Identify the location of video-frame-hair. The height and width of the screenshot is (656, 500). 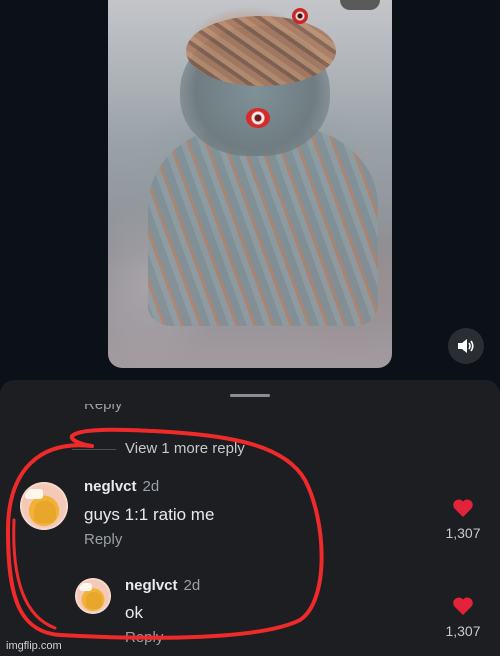
(261, 51).